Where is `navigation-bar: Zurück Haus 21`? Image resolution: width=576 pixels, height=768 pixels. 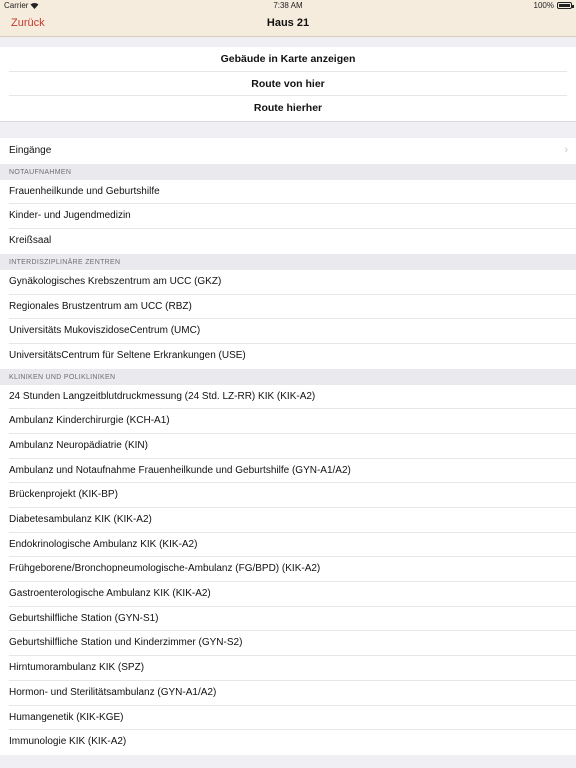 navigation-bar: Zurück Haus 21 is located at coordinates (288, 24).